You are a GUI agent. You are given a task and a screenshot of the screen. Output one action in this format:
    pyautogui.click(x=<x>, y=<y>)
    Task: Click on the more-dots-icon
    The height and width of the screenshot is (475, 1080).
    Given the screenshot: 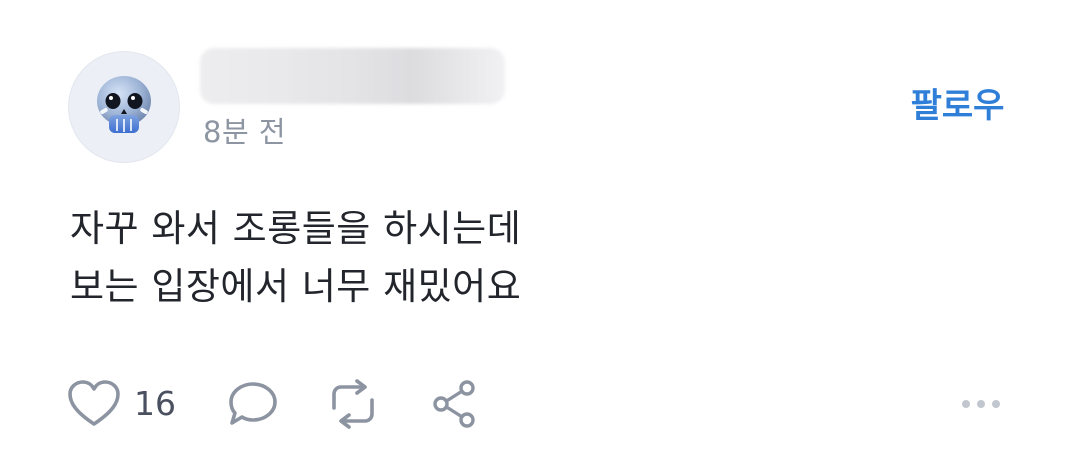 What is the action you would take?
    pyautogui.click(x=981, y=404)
    